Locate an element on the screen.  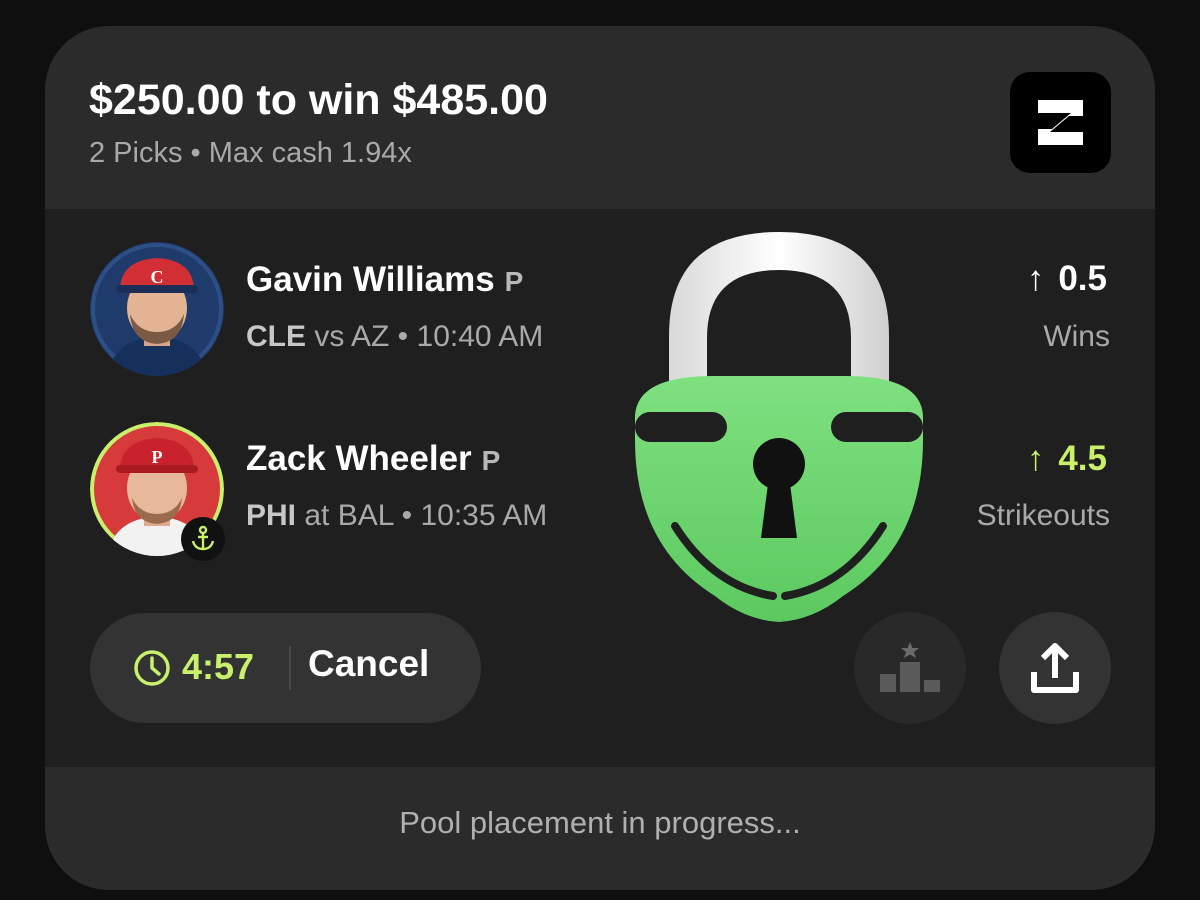
share-icon is located at coordinates (1055, 668).